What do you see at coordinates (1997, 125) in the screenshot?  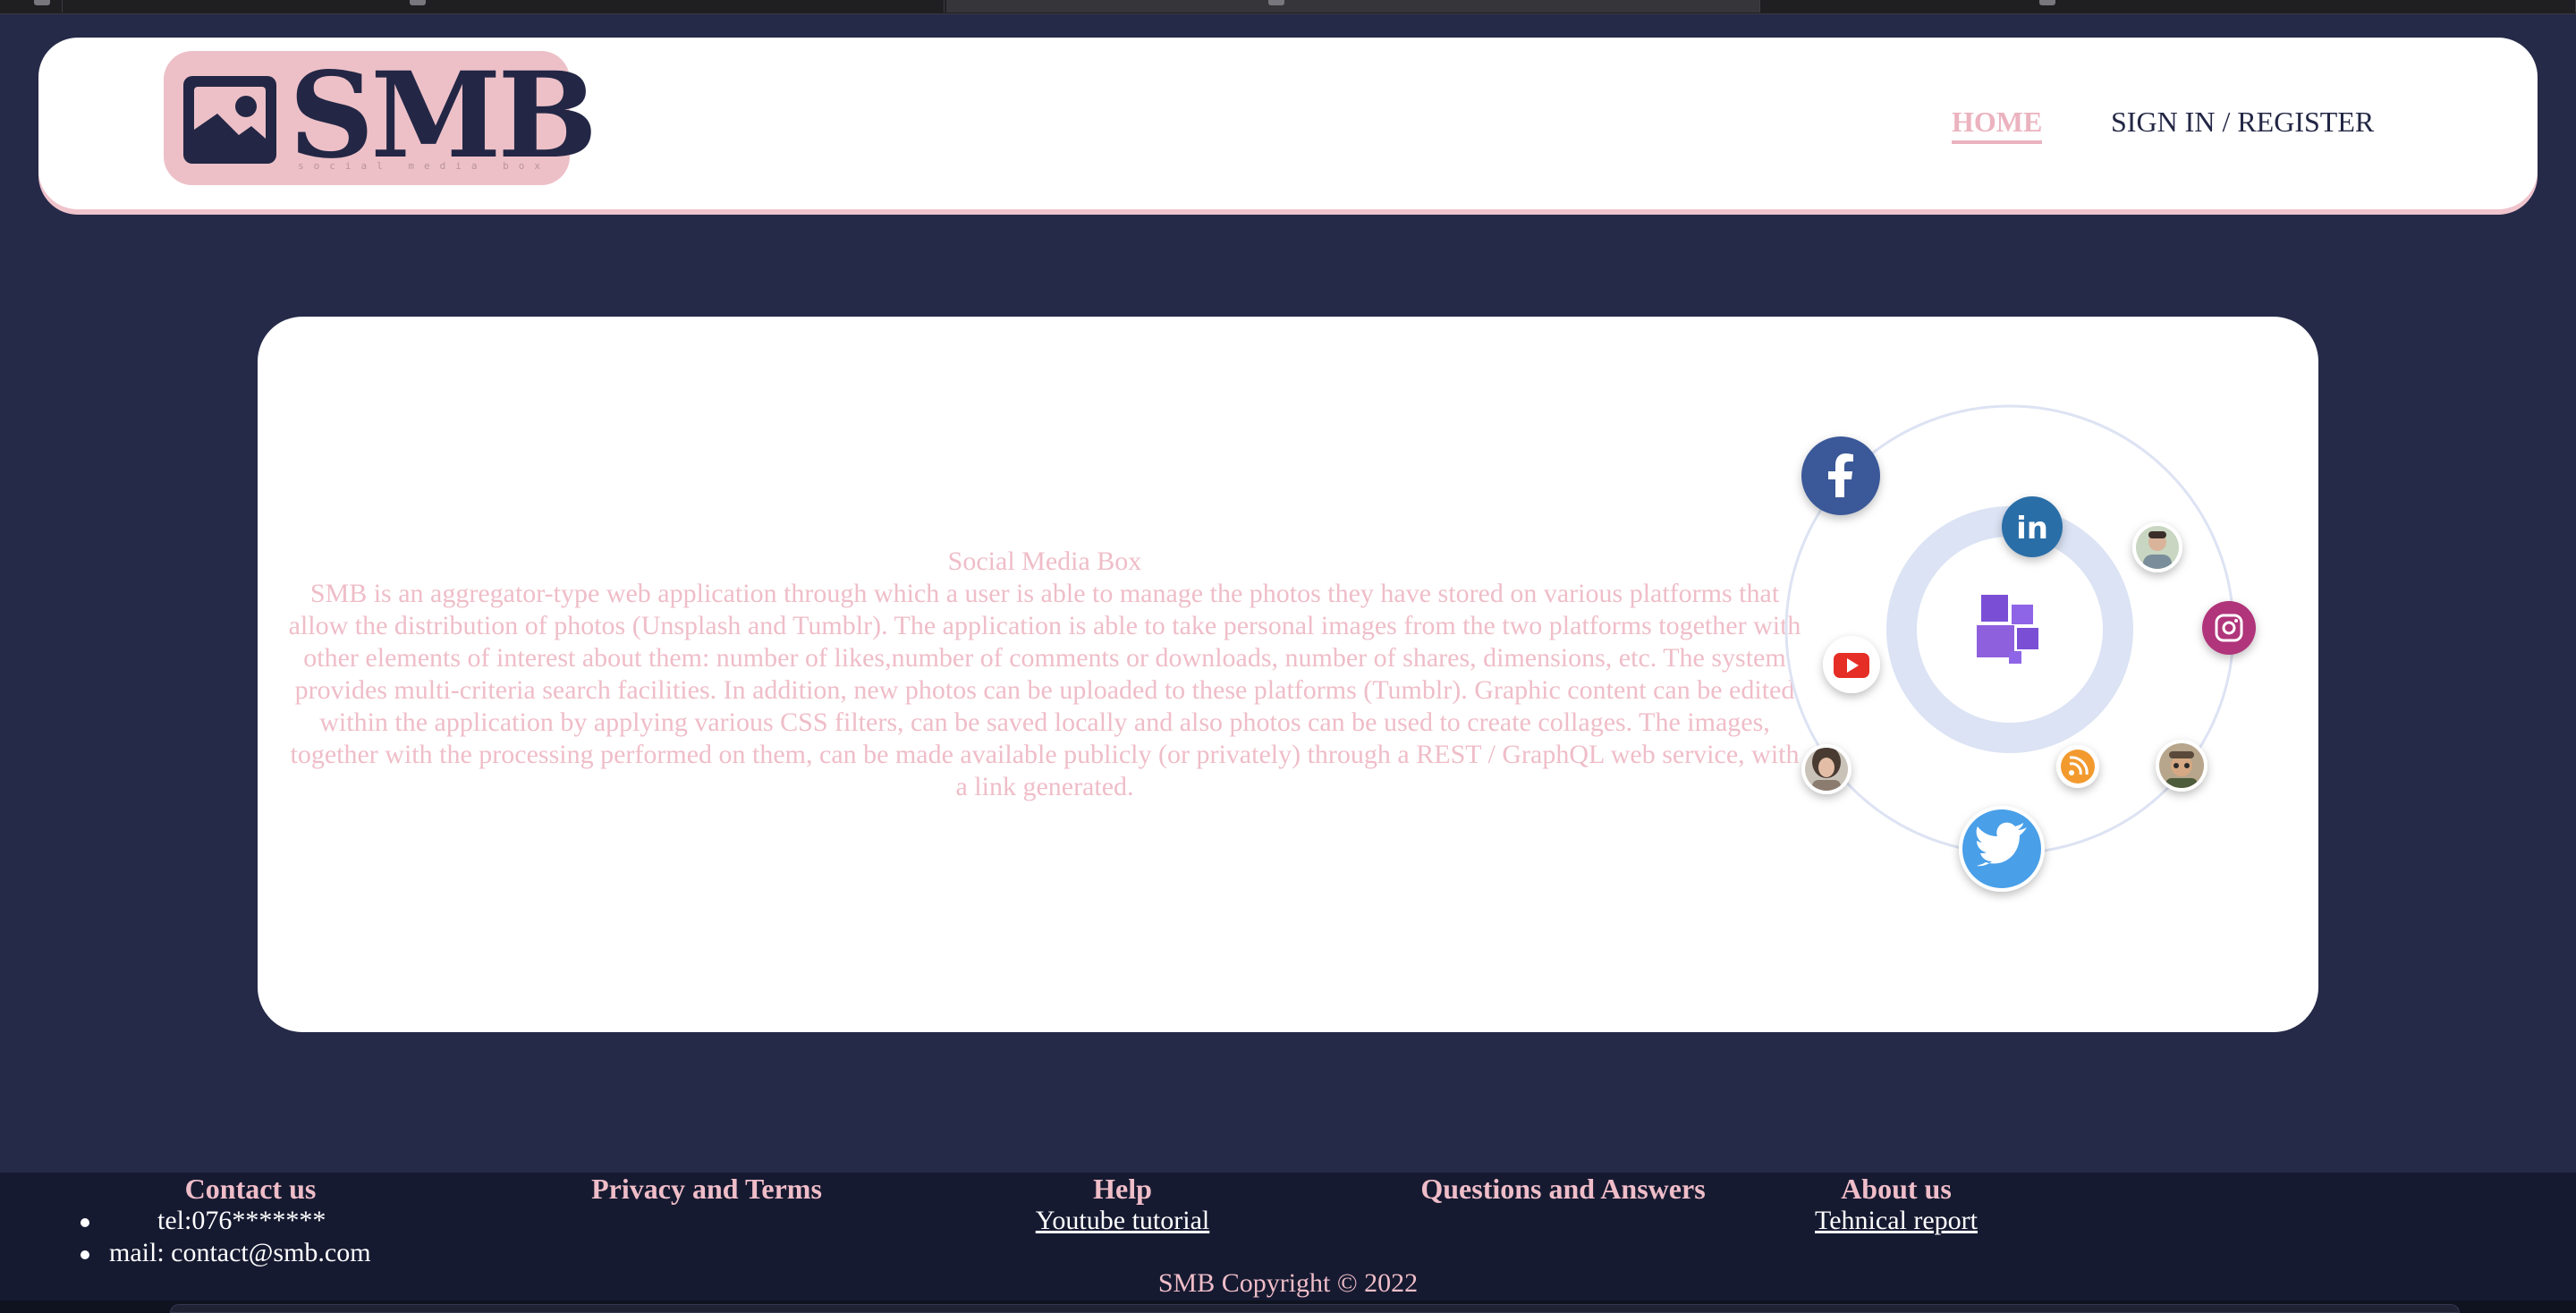 I see `nav-home-link: HOME` at bounding box center [1997, 125].